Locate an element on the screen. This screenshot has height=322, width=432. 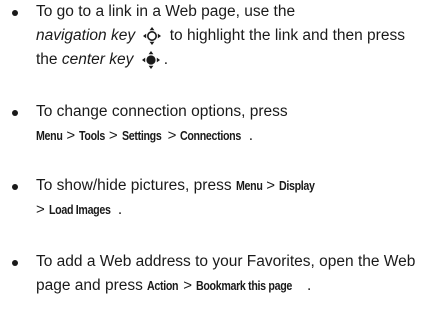
navigation-key-term: navigation key is located at coordinates (86, 35).